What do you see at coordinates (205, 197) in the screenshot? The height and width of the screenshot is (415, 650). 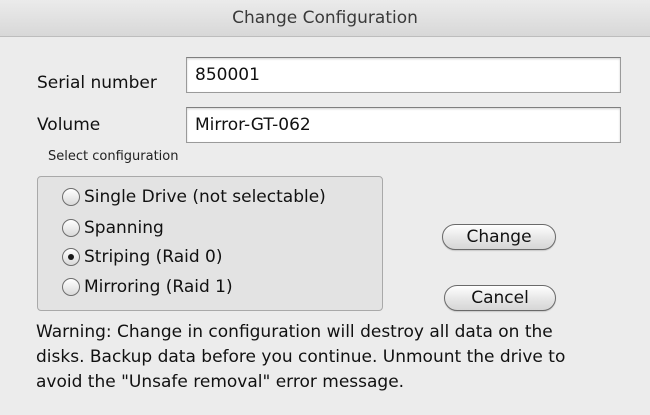 I see `radio-label: Single Drive (not selectable)` at bounding box center [205, 197].